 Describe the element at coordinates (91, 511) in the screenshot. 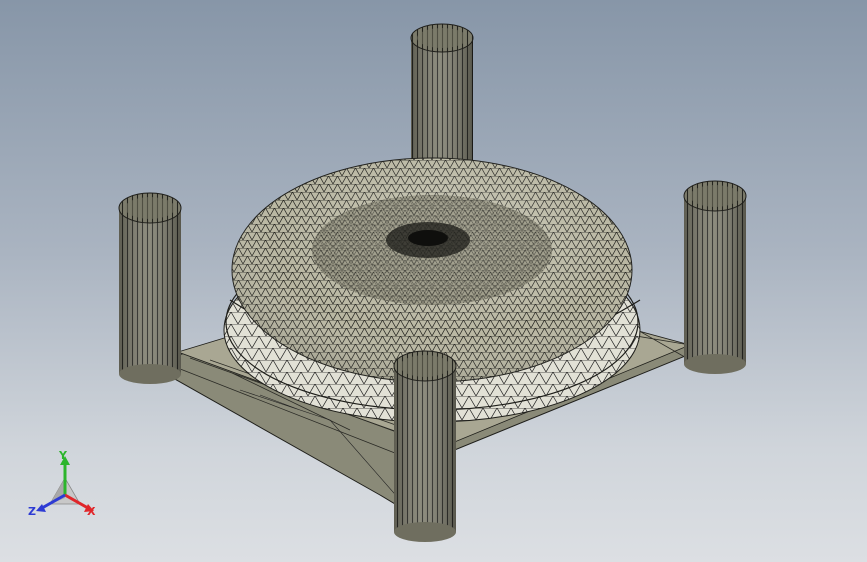

I see `x-axis-label: X` at that location.